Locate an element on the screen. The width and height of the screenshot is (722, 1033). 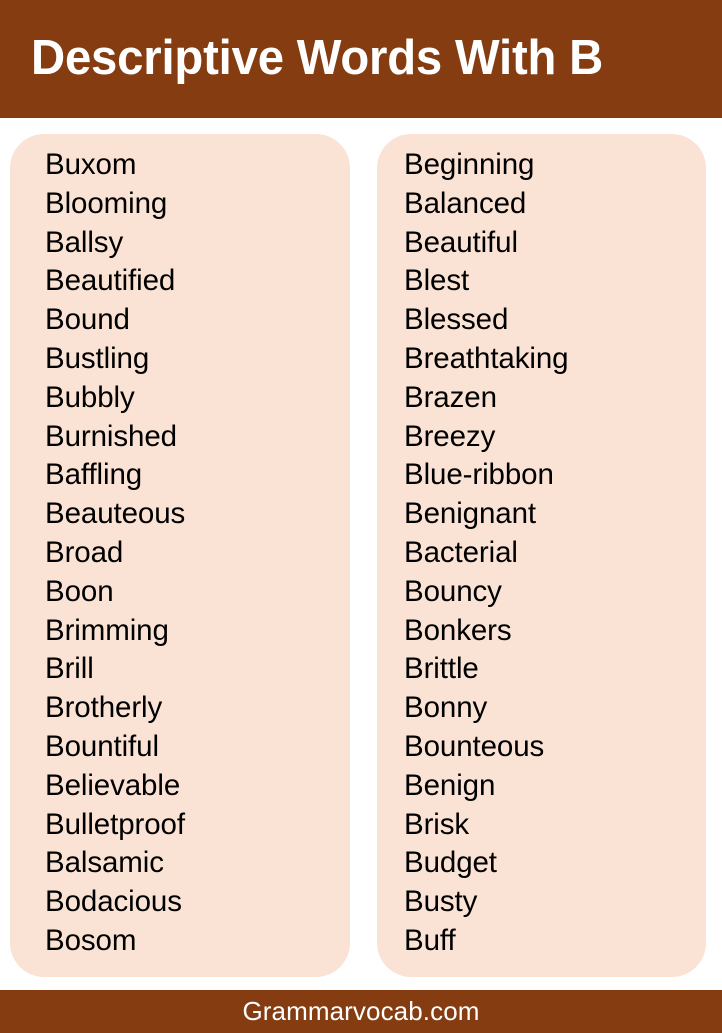
word-item: Beautified is located at coordinates (110, 281).